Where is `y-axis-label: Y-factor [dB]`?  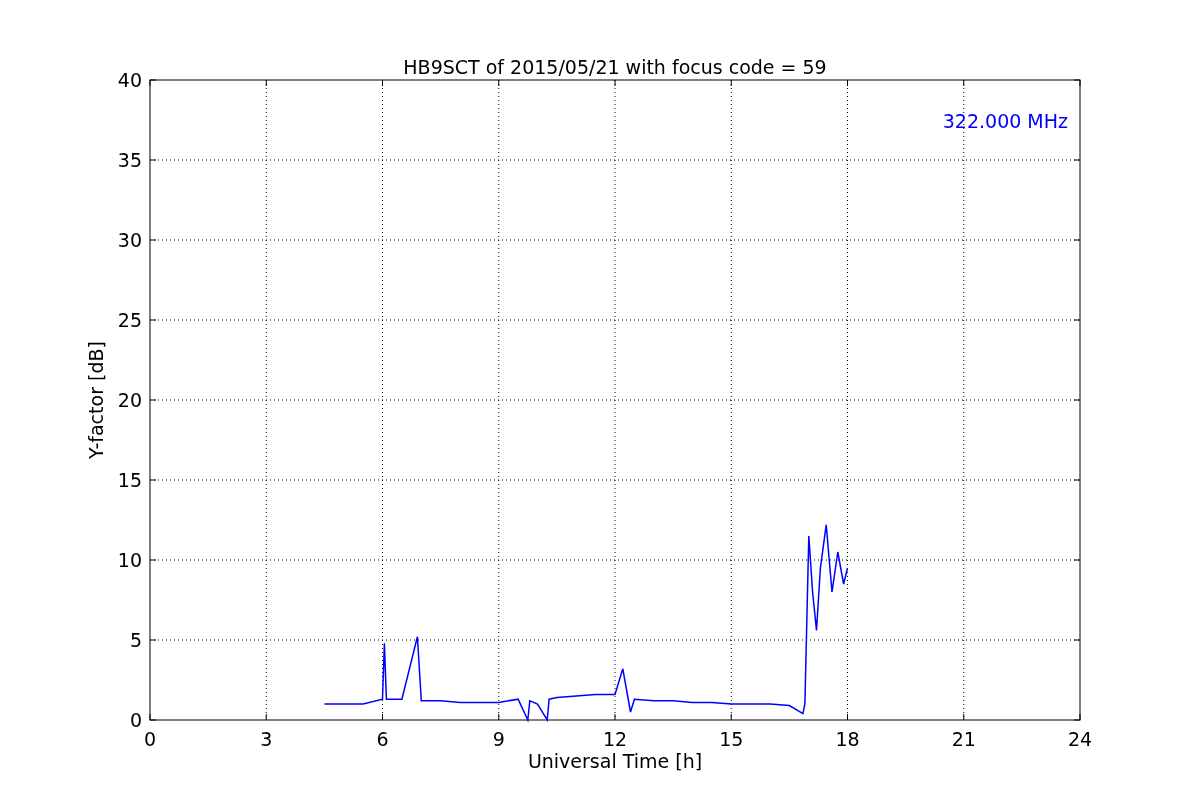 y-axis-label: Y-factor [dB] is located at coordinates (96, 400).